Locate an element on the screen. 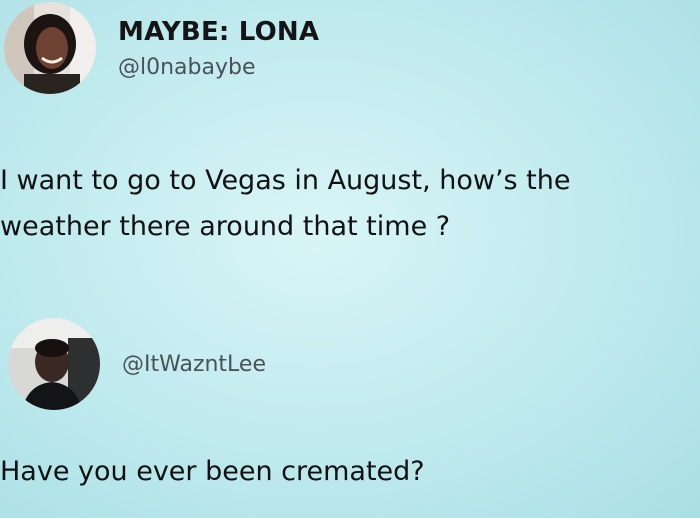 The width and height of the screenshot is (700, 518). tweet-text: Have you ever been cremated? is located at coordinates (212, 472).